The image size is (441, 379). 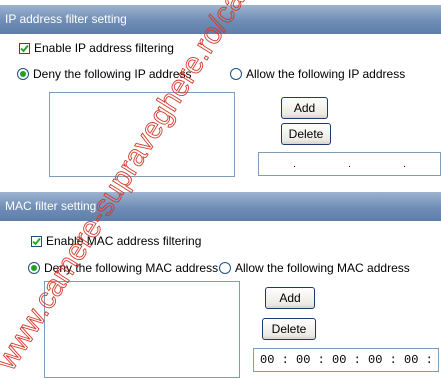 I want to click on enable-mac-filter-checkbox, so click(x=36, y=241).